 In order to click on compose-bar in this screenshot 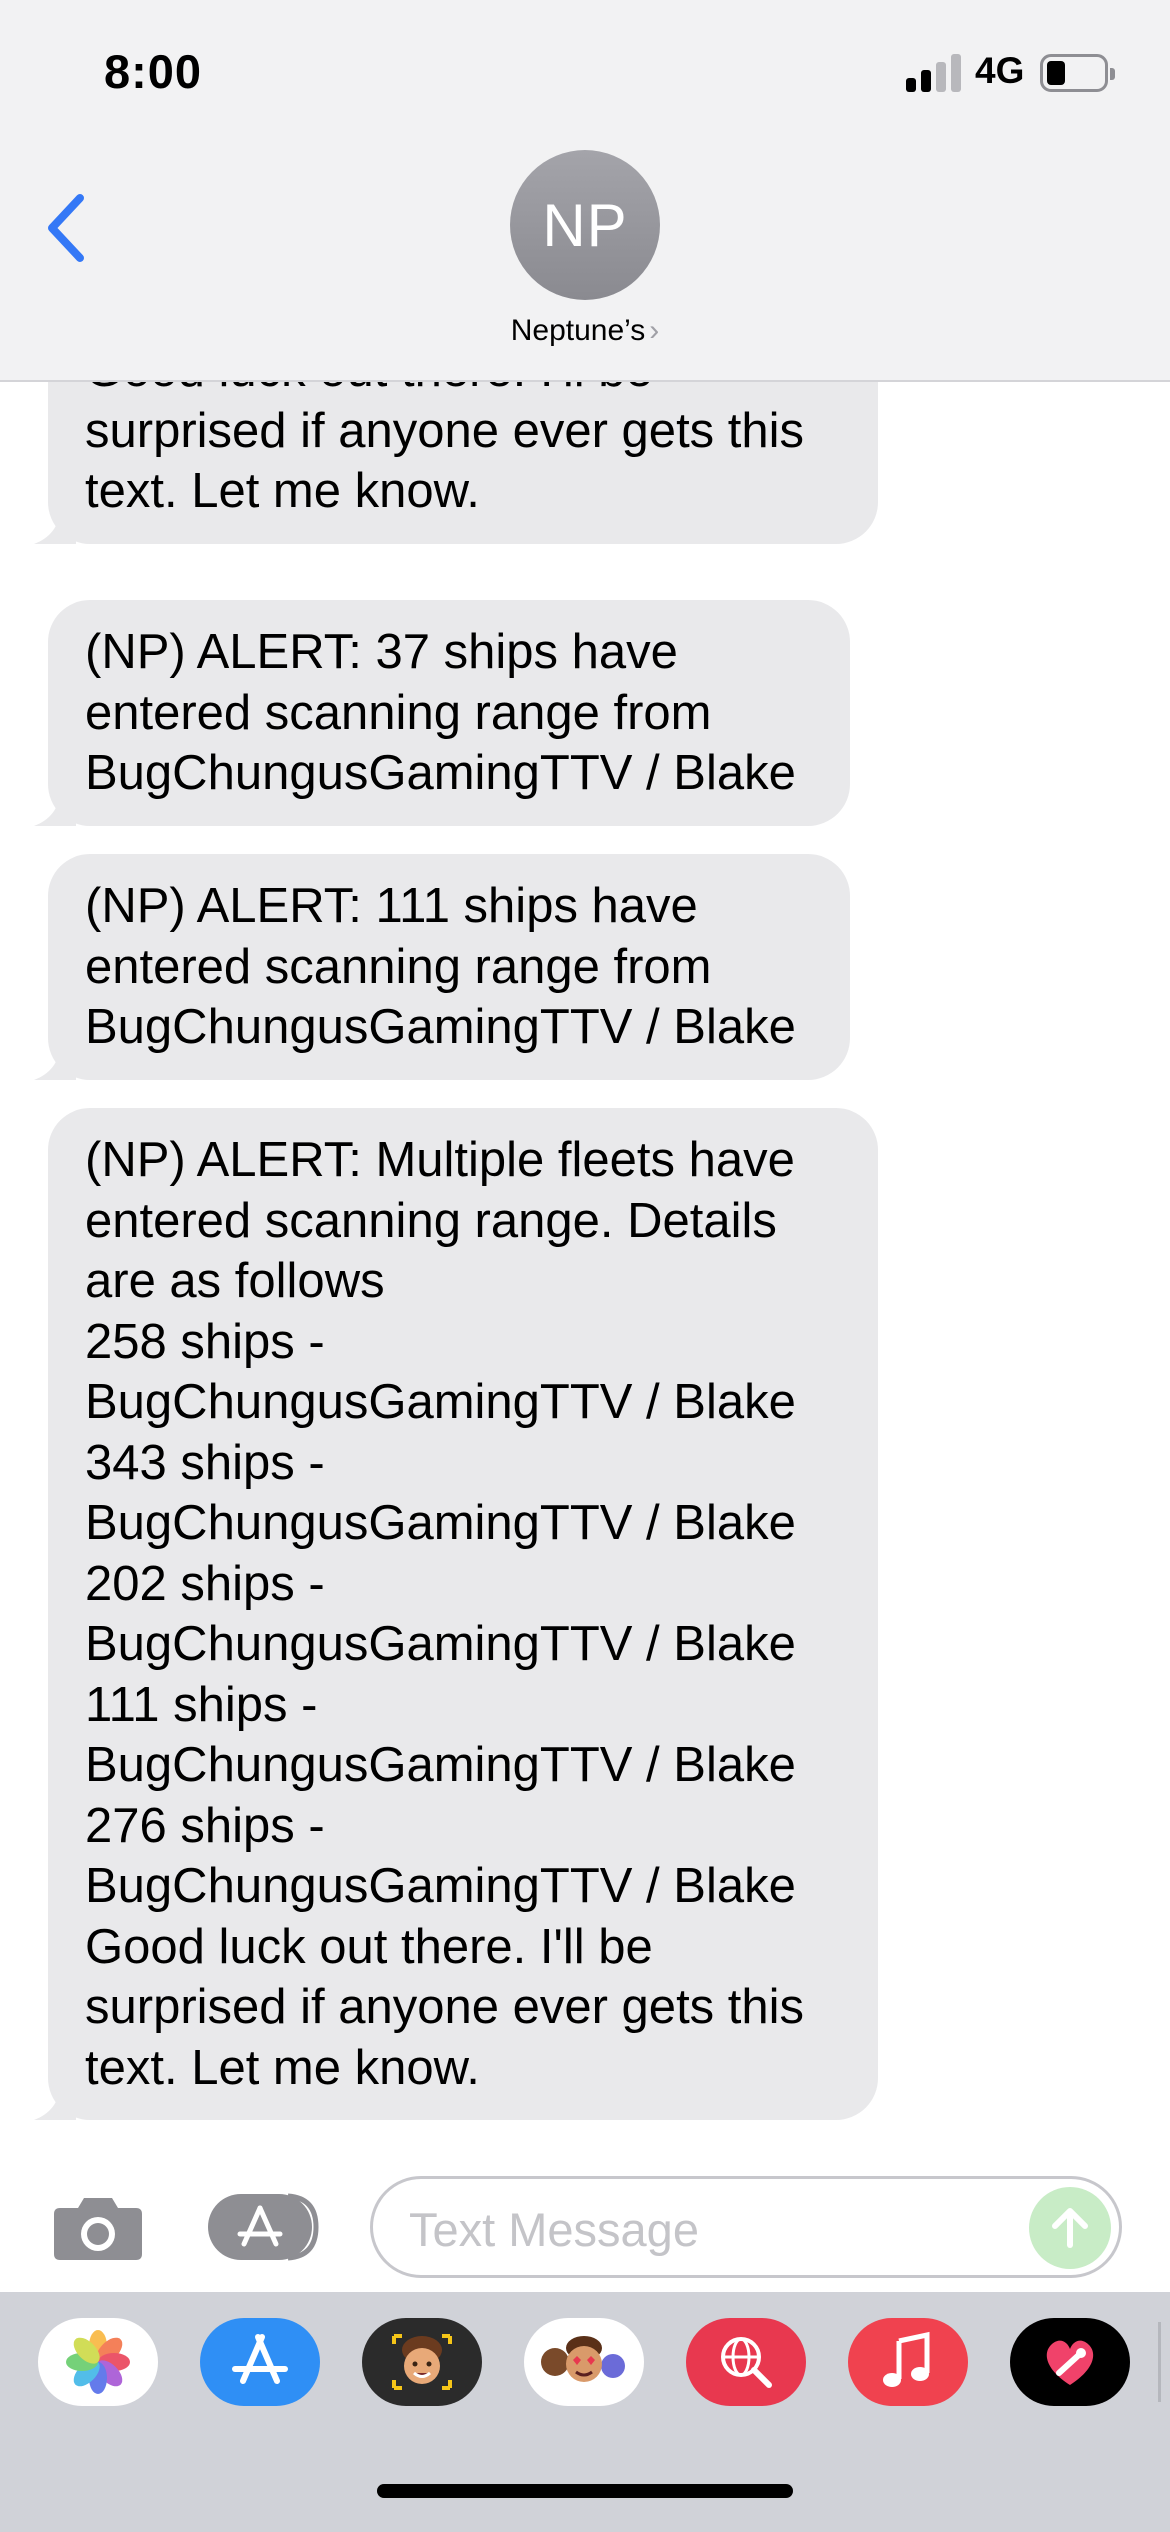, I will do `click(585, 2226)`.